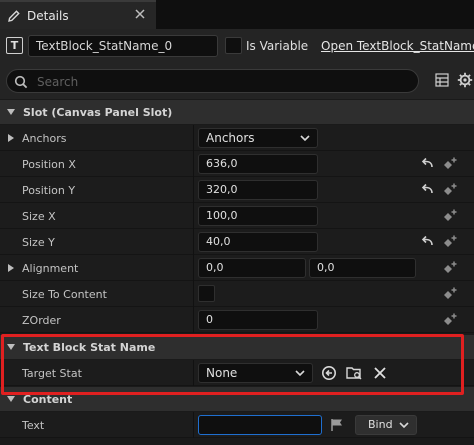 This screenshot has height=445, width=474. I want to click on property-label: Size Y, so click(38, 242).